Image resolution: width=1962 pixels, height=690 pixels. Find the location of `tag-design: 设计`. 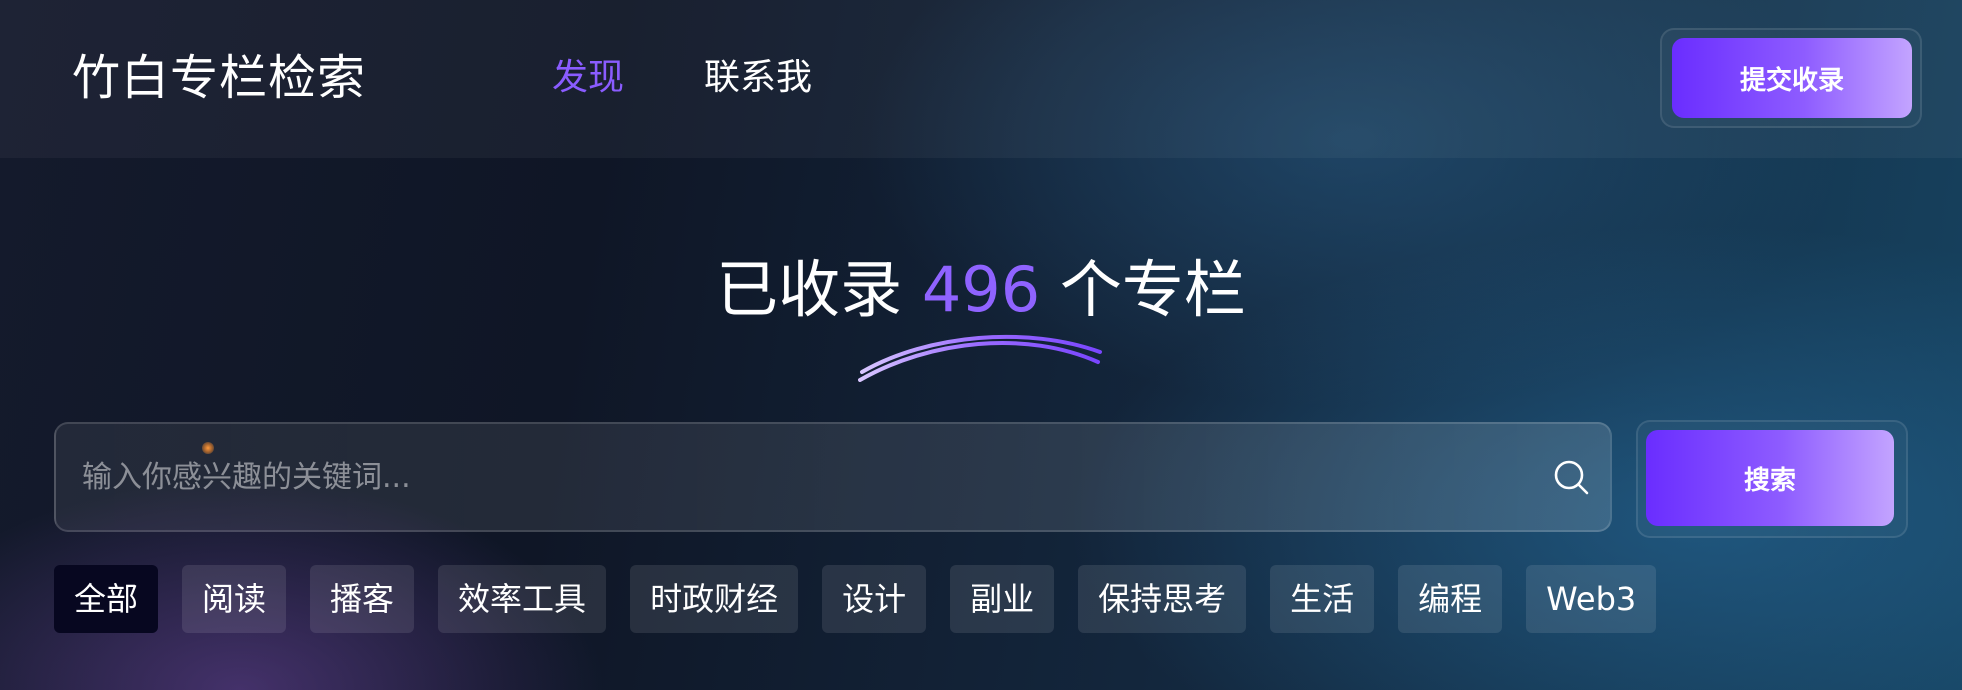

tag-design: 设计 is located at coordinates (874, 599).